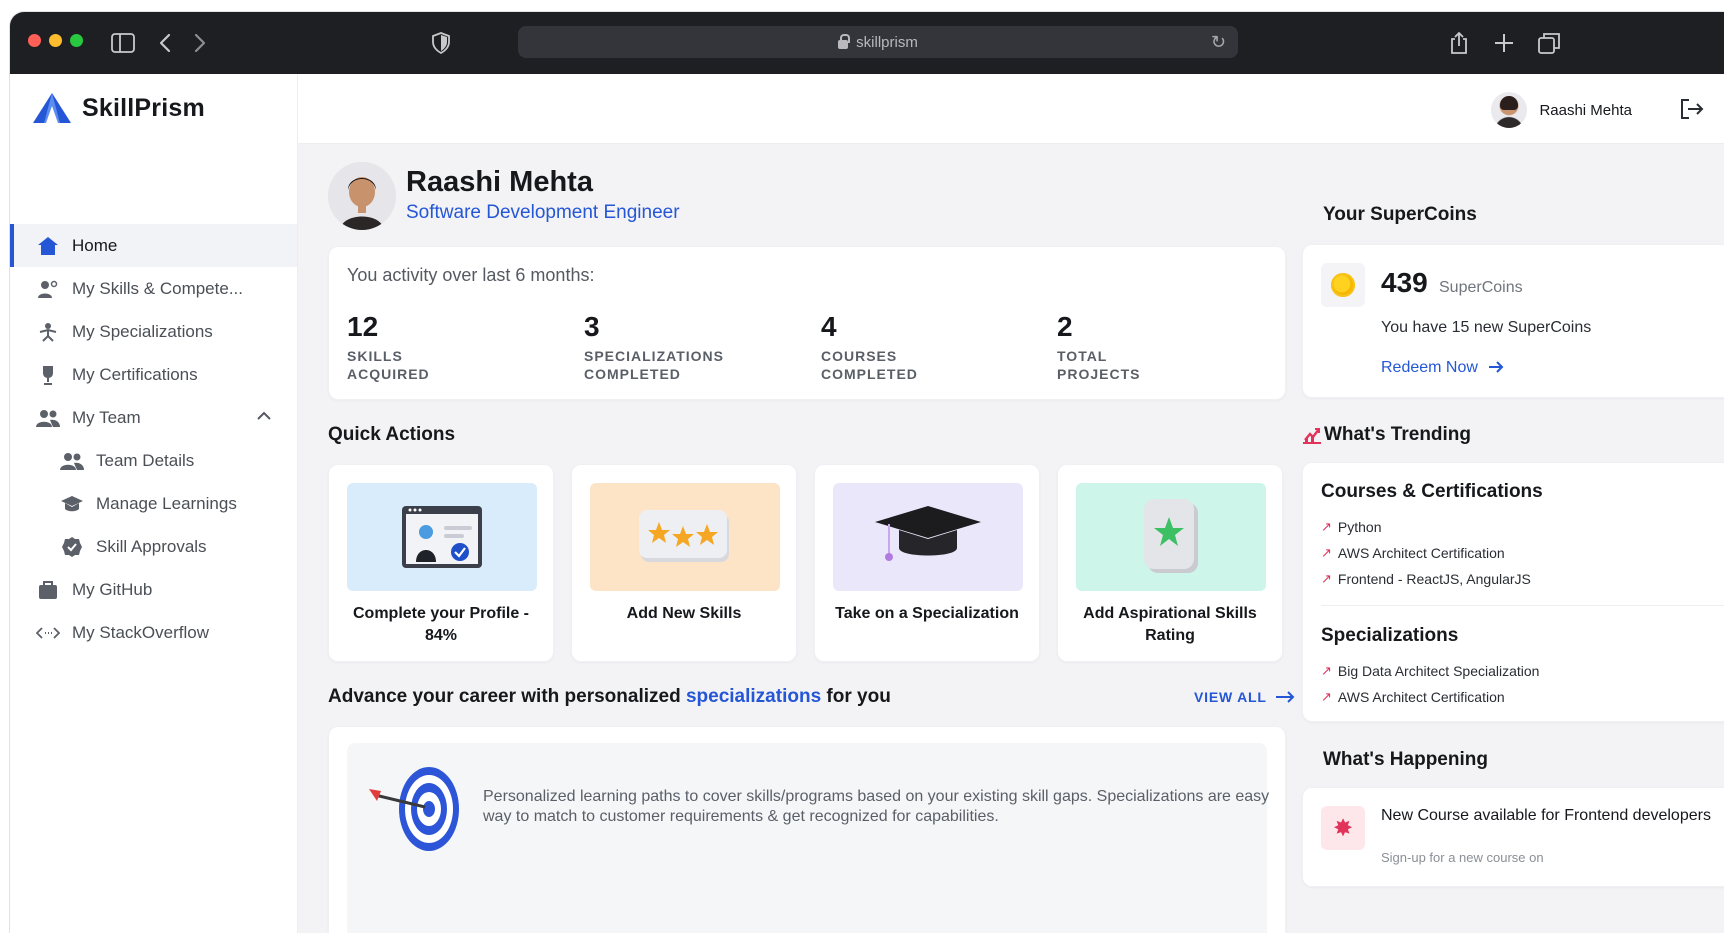  What do you see at coordinates (48, 246) in the screenshot?
I see `home-icon` at bounding box center [48, 246].